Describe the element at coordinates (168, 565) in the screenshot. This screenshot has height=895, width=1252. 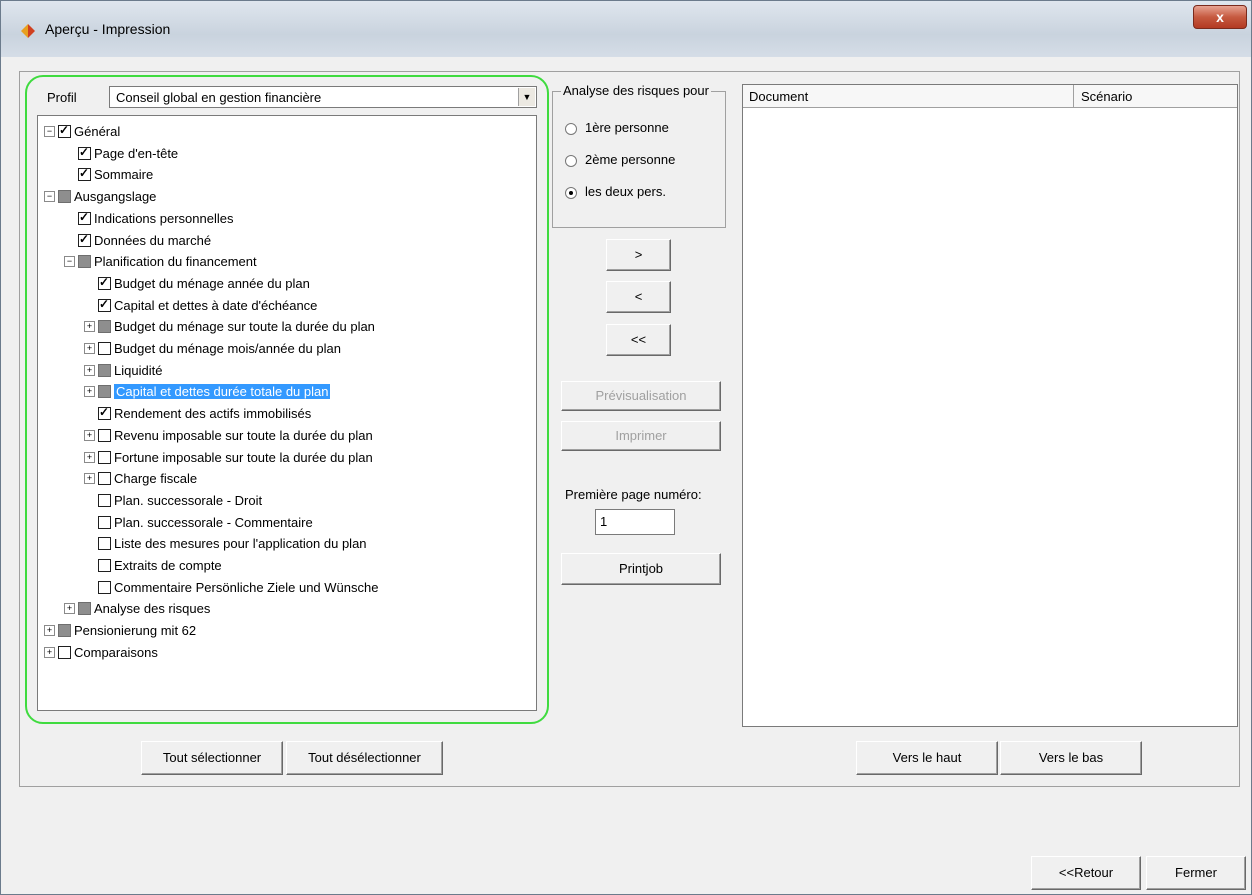
I see `tree-node-label: Extraits de compte` at that location.